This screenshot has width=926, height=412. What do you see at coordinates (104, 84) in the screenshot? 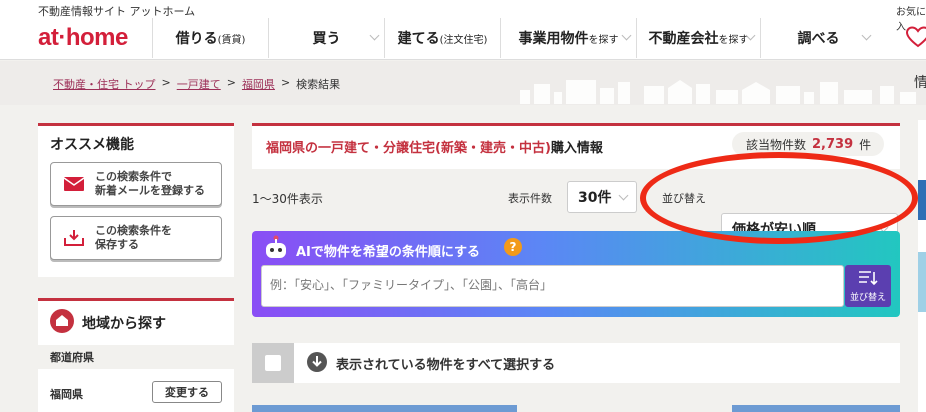
I see `breadcrumb-link-top: 不動産・住宅 トップ` at bounding box center [104, 84].